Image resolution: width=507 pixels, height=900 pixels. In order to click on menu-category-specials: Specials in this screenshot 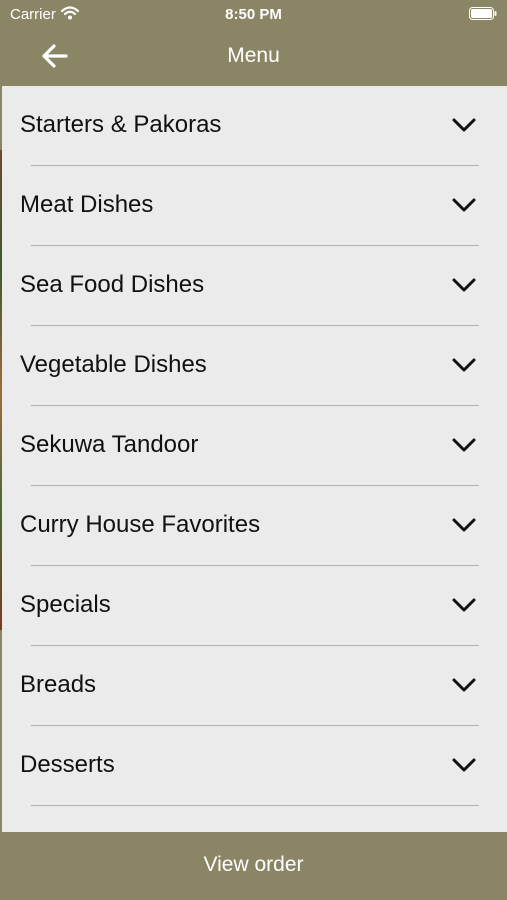, I will do `click(254, 606)`.